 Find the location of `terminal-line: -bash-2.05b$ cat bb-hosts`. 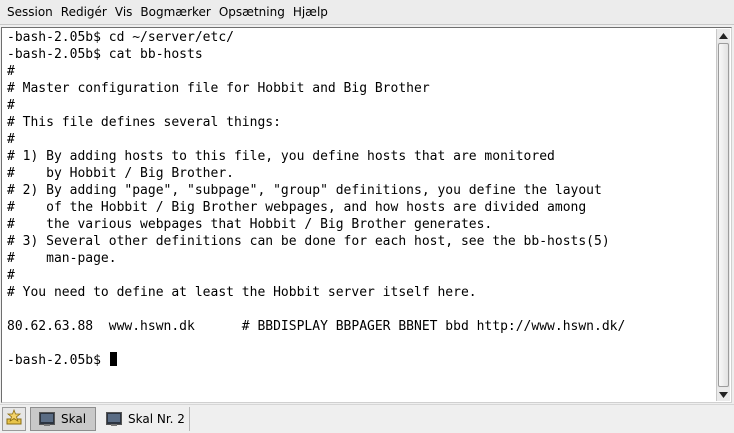

terminal-line: -bash-2.05b$ cat bb-hosts is located at coordinates (105, 54).